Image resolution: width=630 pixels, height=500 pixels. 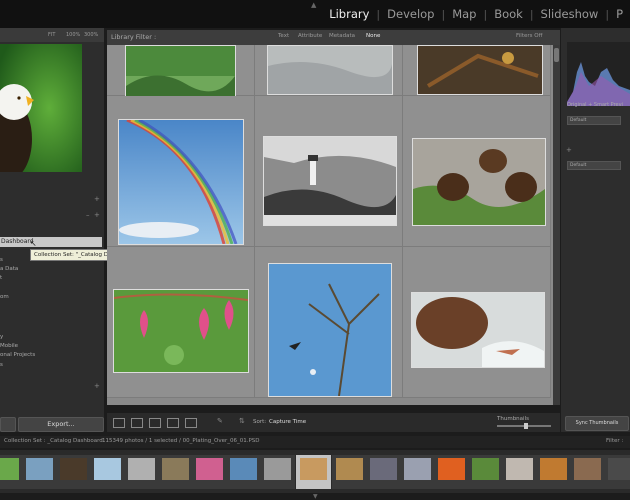 I want to click on module-map: Map, so click(x=464, y=14).